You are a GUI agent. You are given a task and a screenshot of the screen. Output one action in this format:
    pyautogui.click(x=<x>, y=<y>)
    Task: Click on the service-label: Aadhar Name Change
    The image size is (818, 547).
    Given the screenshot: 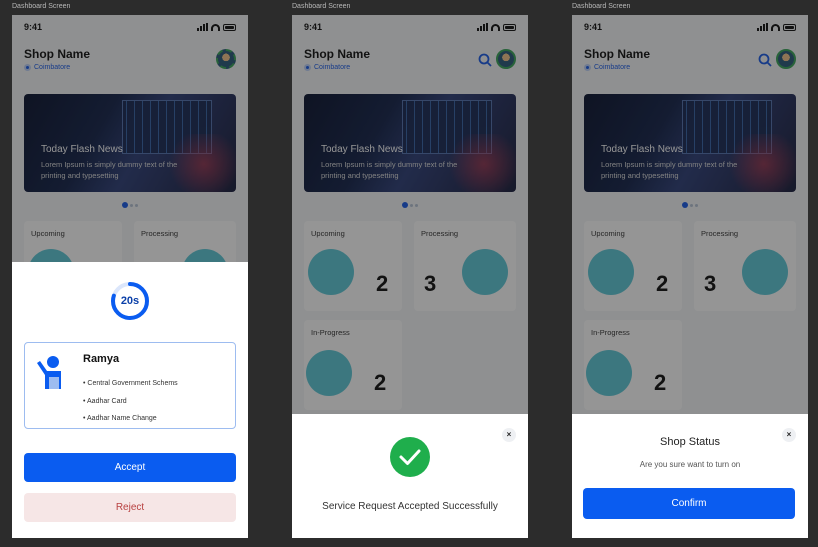 What is the action you would take?
    pyautogui.click(x=122, y=418)
    